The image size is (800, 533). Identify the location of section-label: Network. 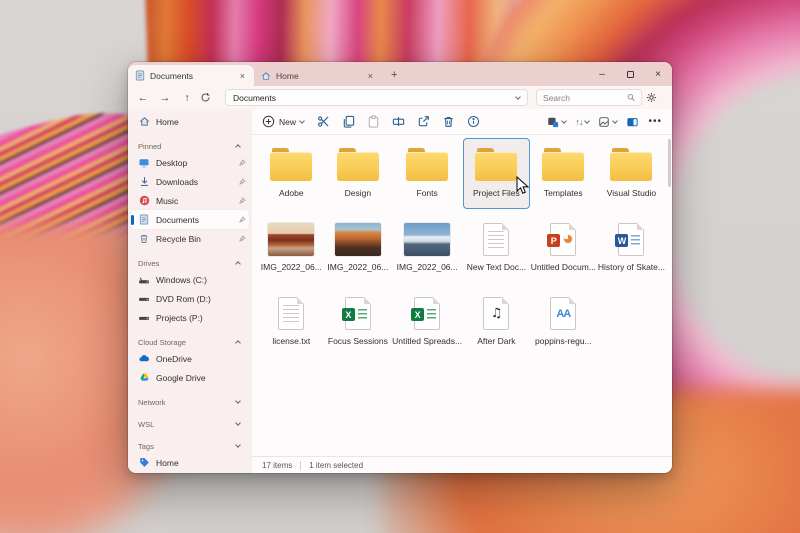
(152, 402).